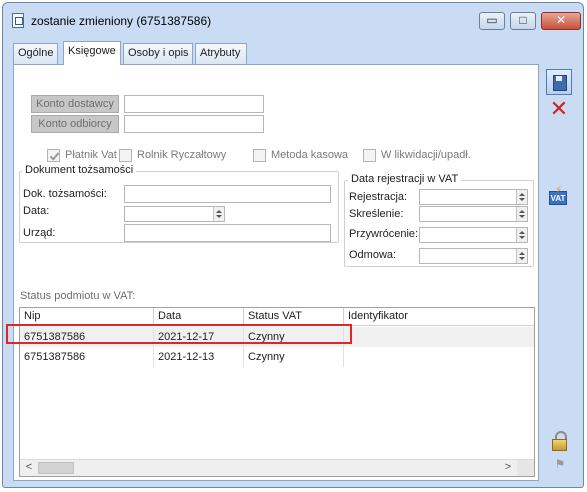  What do you see at coordinates (78, 296) in the screenshot?
I see `vat-status-label: Status podmiotu w VAT:` at bounding box center [78, 296].